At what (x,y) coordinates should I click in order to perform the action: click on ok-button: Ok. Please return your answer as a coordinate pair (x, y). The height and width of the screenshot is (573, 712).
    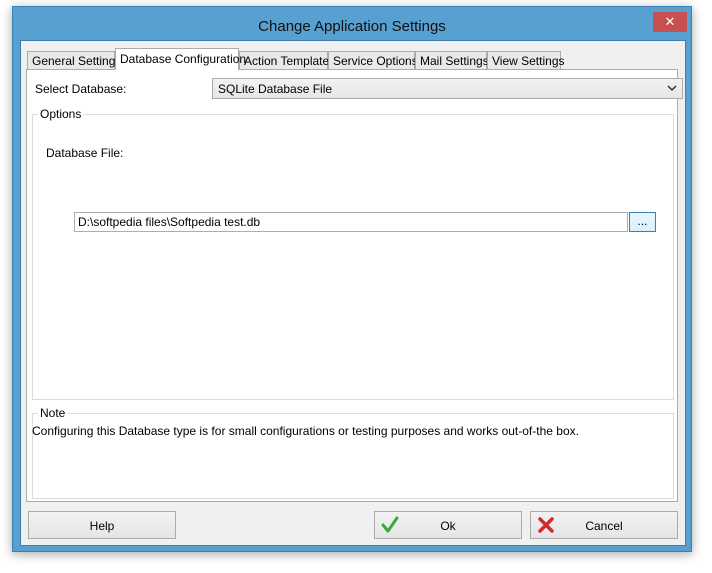
    Looking at the image, I should click on (448, 525).